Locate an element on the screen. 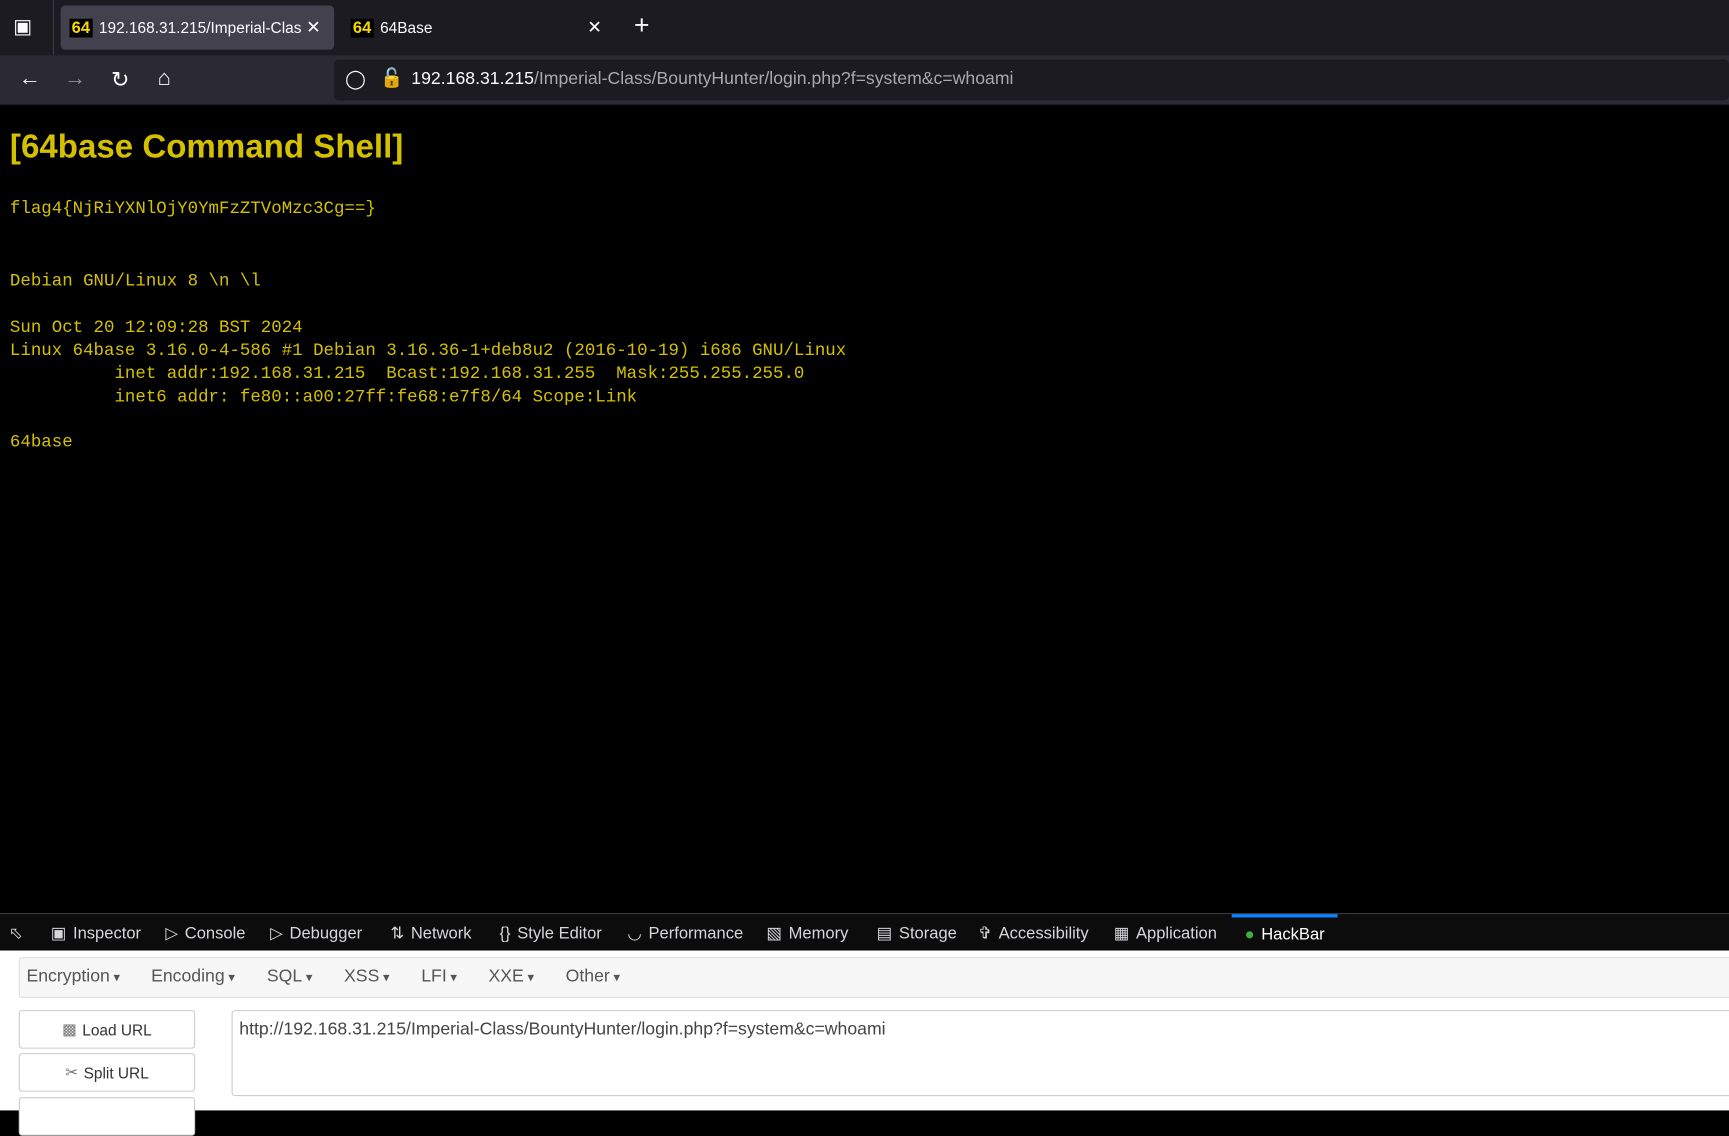  tab-label: Memory is located at coordinates (818, 933).